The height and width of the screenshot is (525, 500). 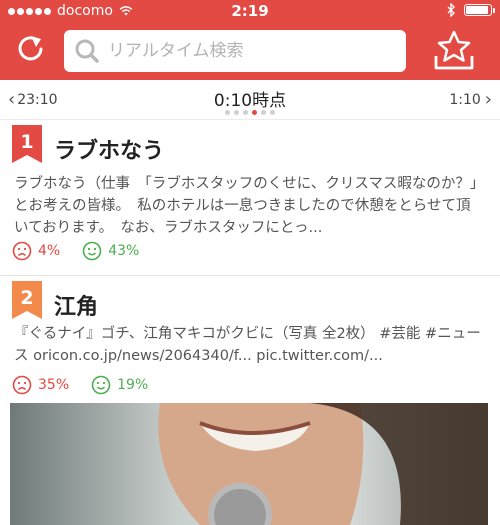 What do you see at coordinates (479, 10) in the screenshot?
I see `battery-icon` at bounding box center [479, 10].